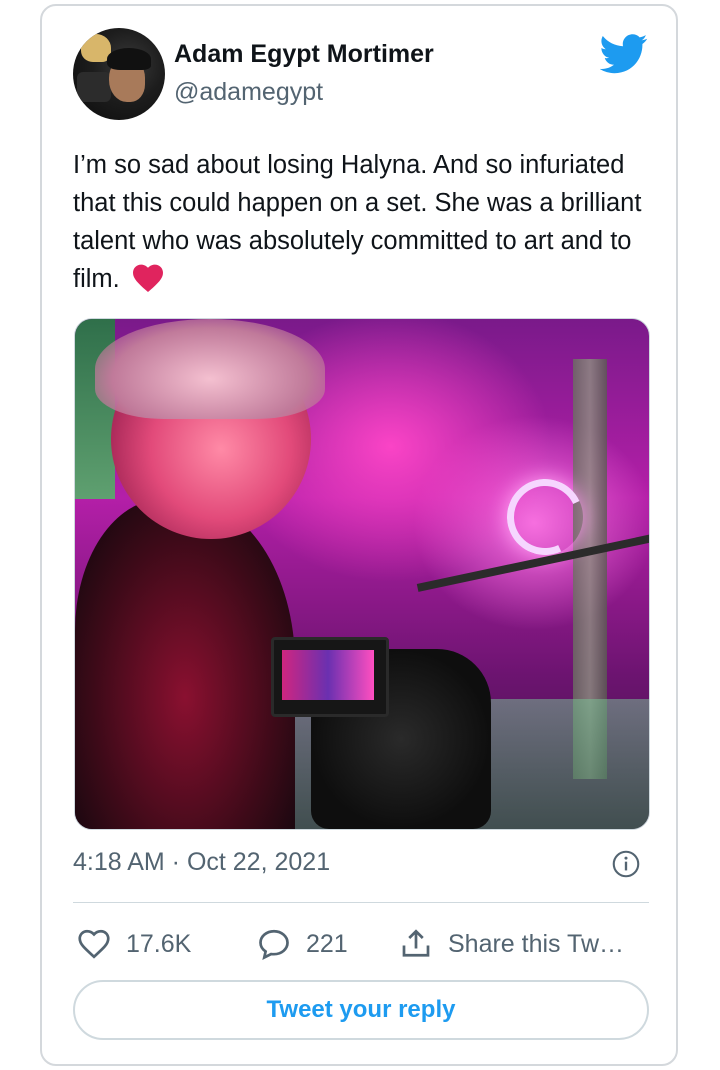  Describe the element at coordinates (94, 87) in the screenshot. I see `avatar-camera` at that location.